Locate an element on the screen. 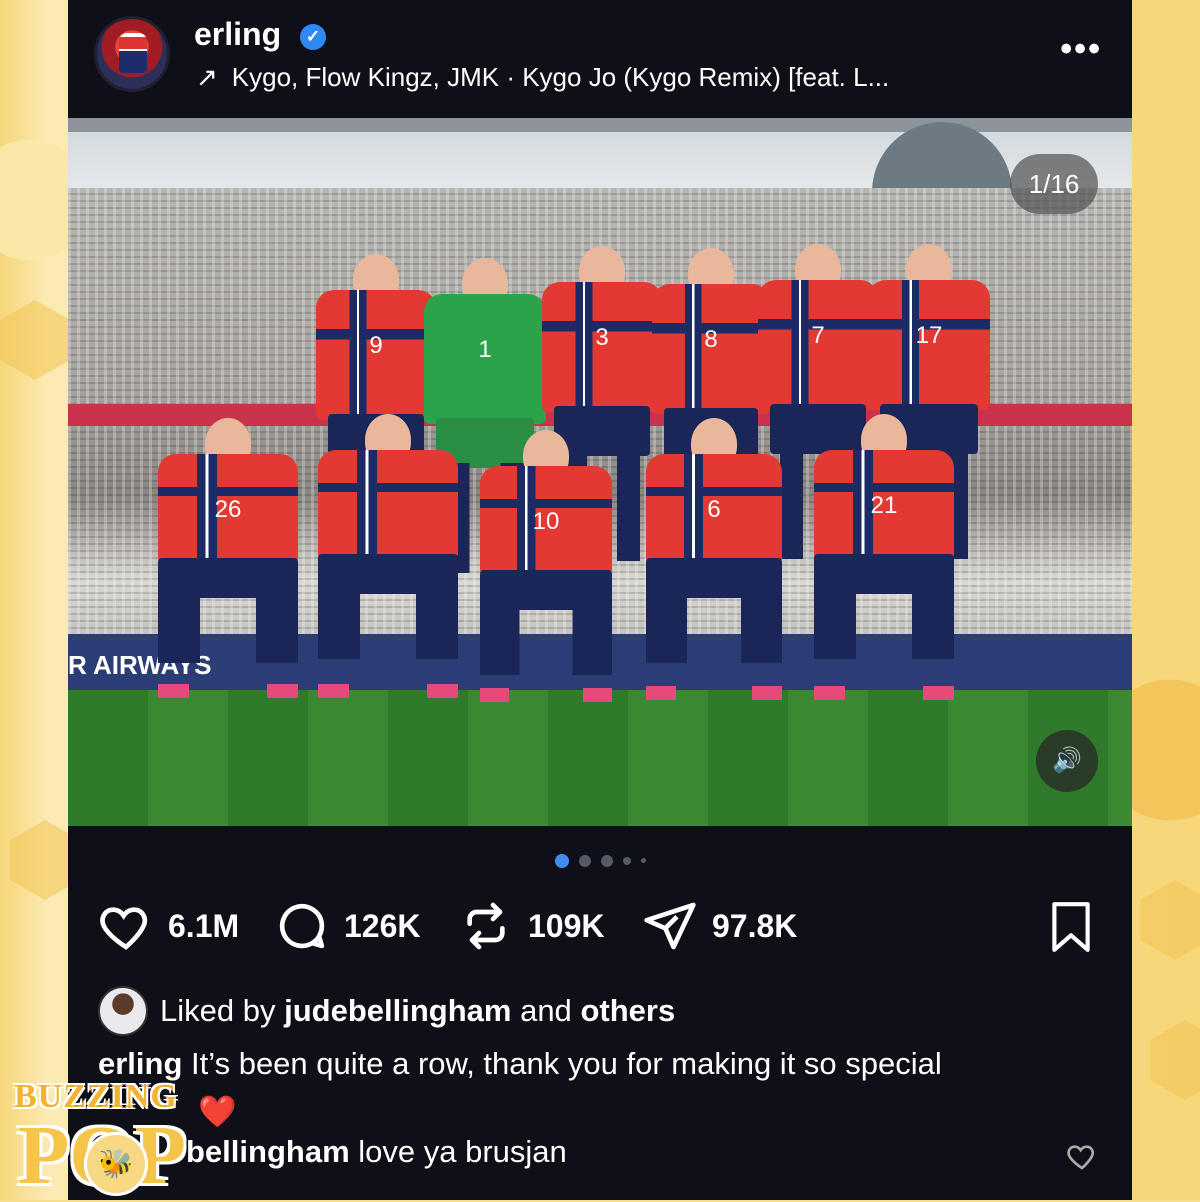 The width and height of the screenshot is (1200, 1202). media-counter: 1/16 is located at coordinates (1054, 184).